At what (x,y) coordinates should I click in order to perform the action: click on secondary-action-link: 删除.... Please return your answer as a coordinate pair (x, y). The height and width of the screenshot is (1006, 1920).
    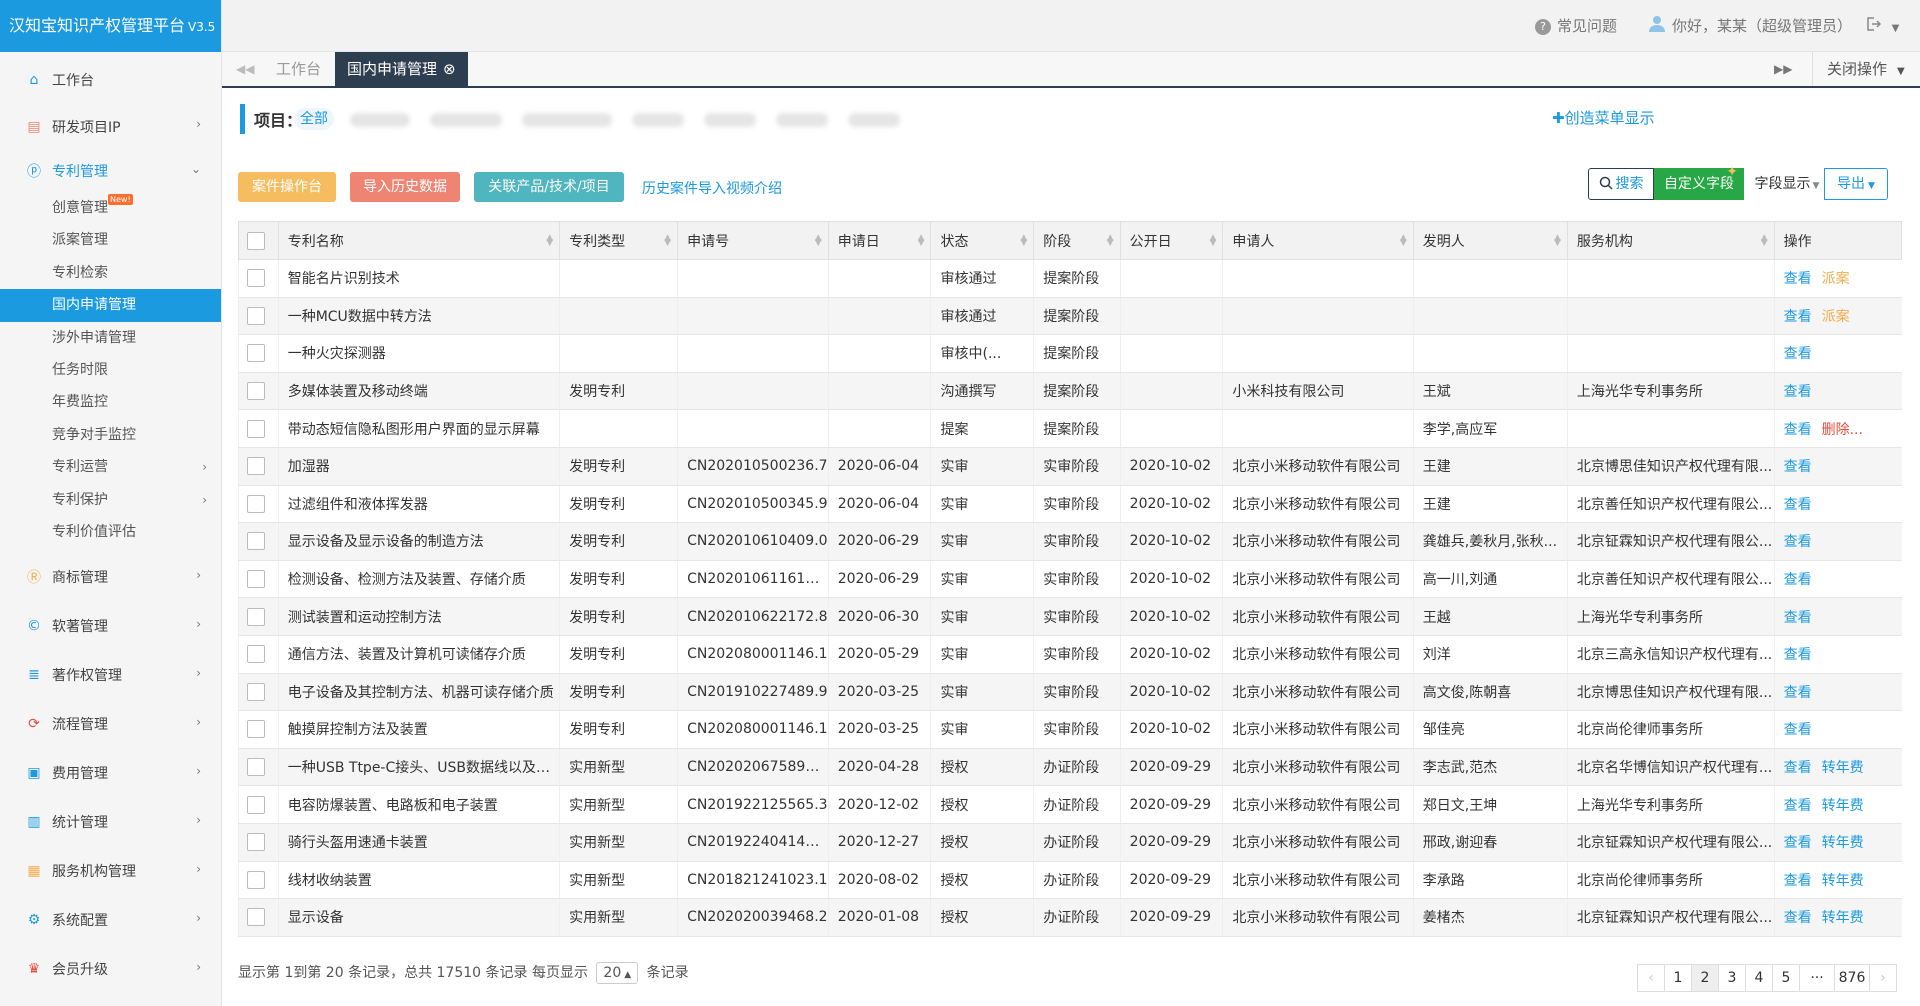
    Looking at the image, I should click on (1842, 430).